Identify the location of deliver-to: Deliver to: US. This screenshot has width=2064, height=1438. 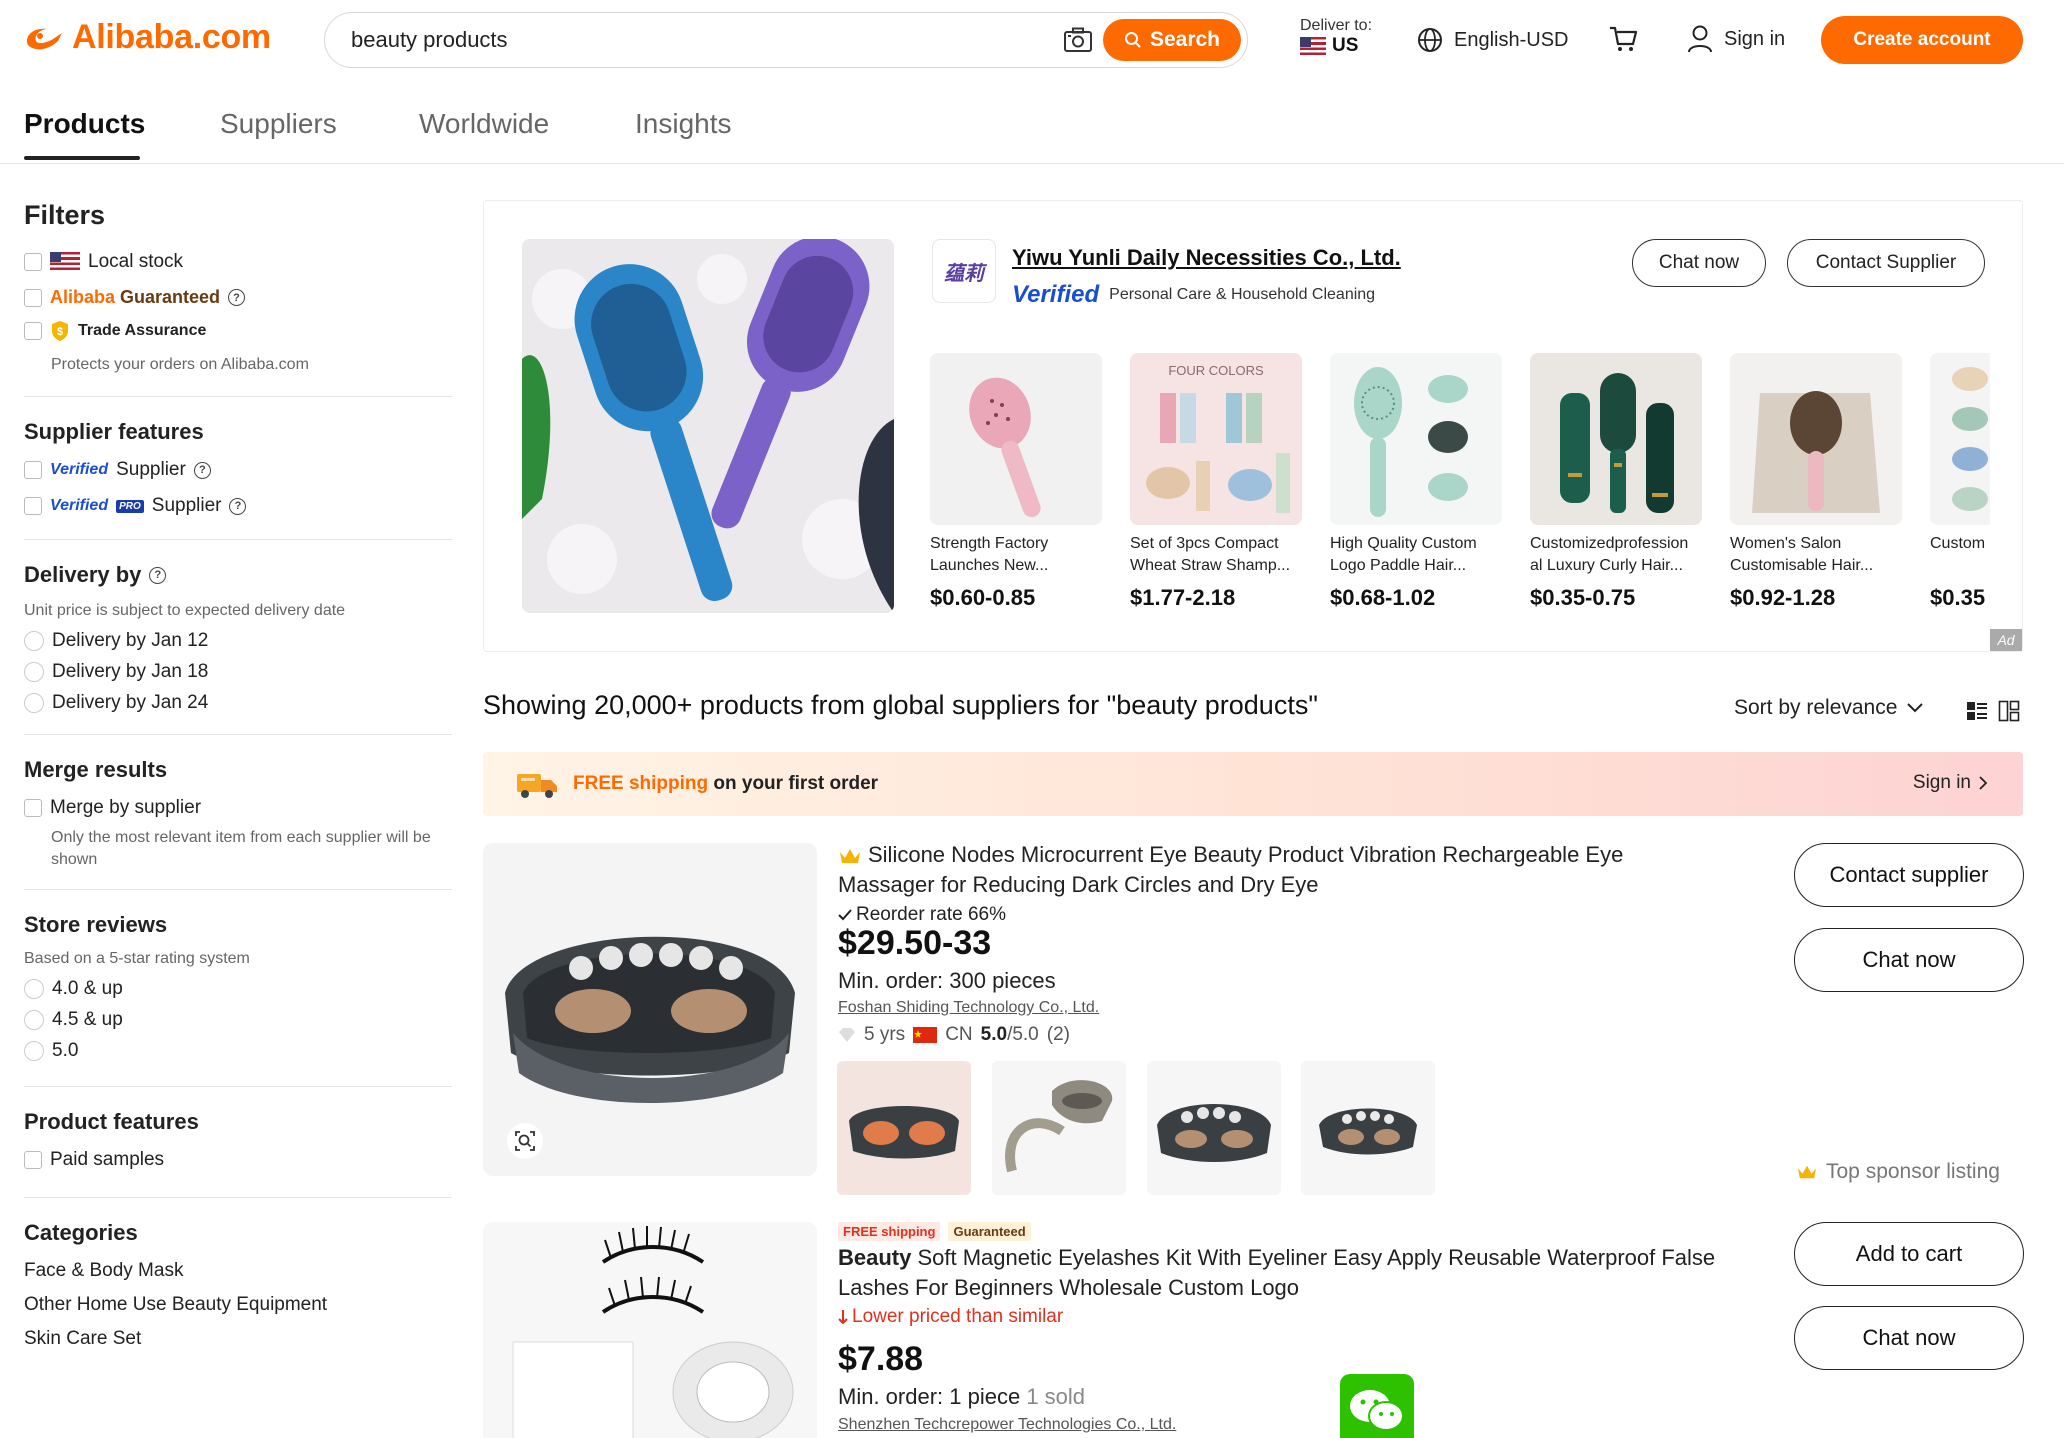
(1336, 36).